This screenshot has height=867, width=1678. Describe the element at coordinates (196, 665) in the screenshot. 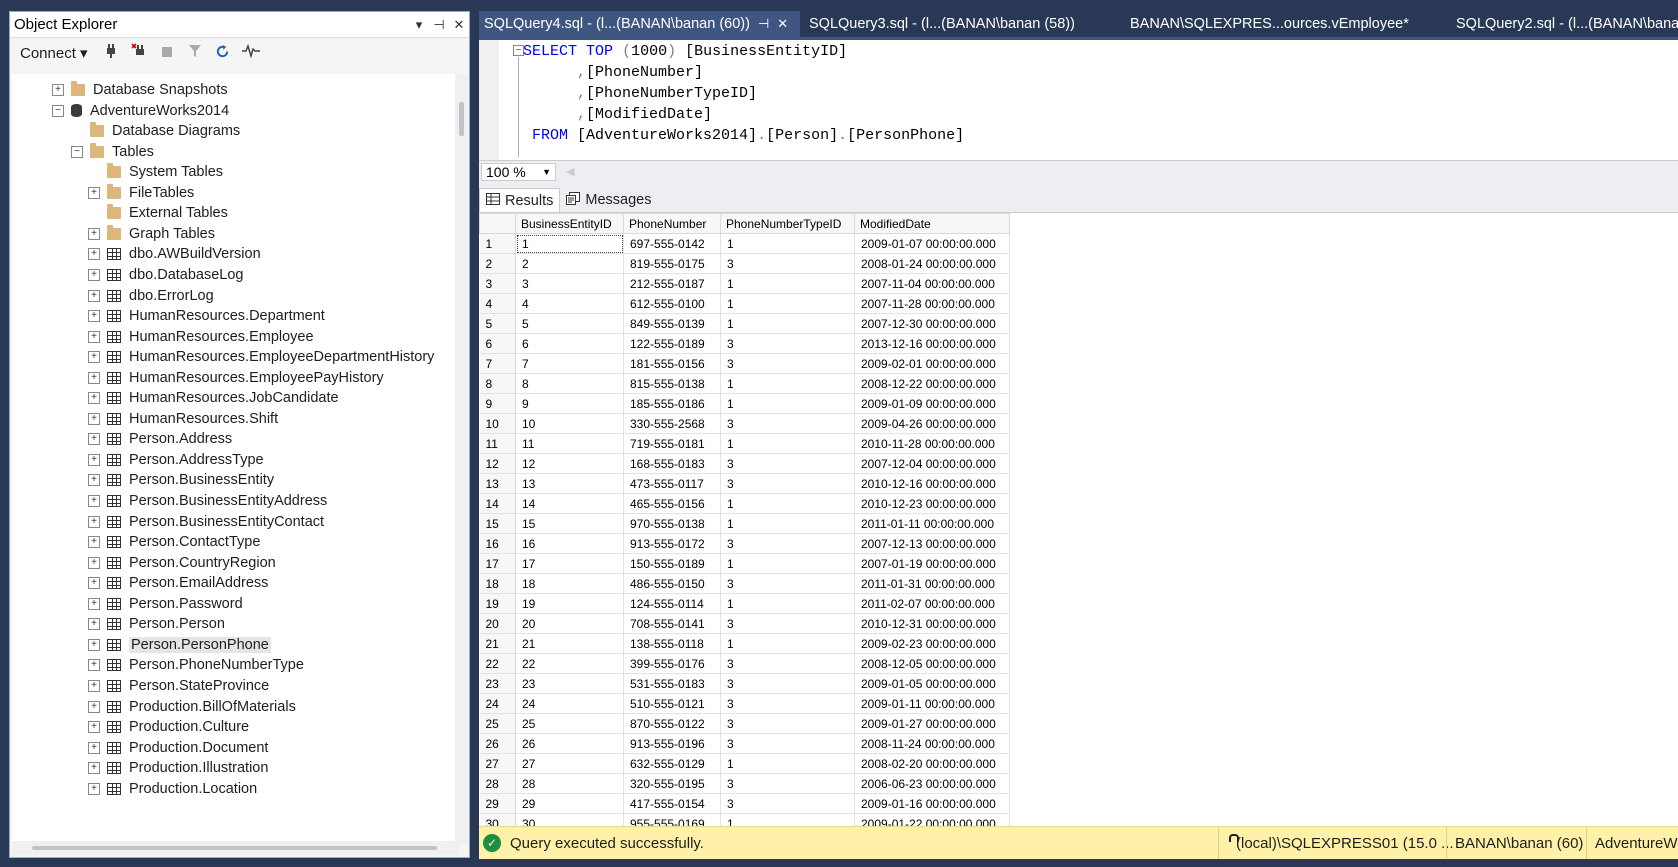

I see `tree-node: + Person.PhoneNumberType` at that location.